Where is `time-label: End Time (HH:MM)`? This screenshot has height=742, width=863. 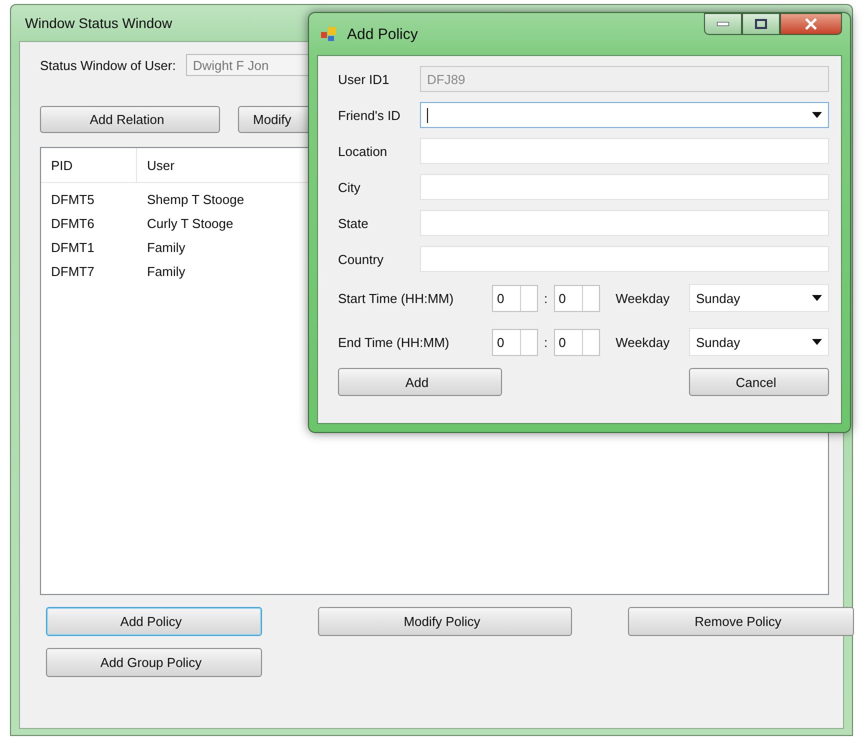
time-label: End Time (HH:MM) is located at coordinates (394, 342).